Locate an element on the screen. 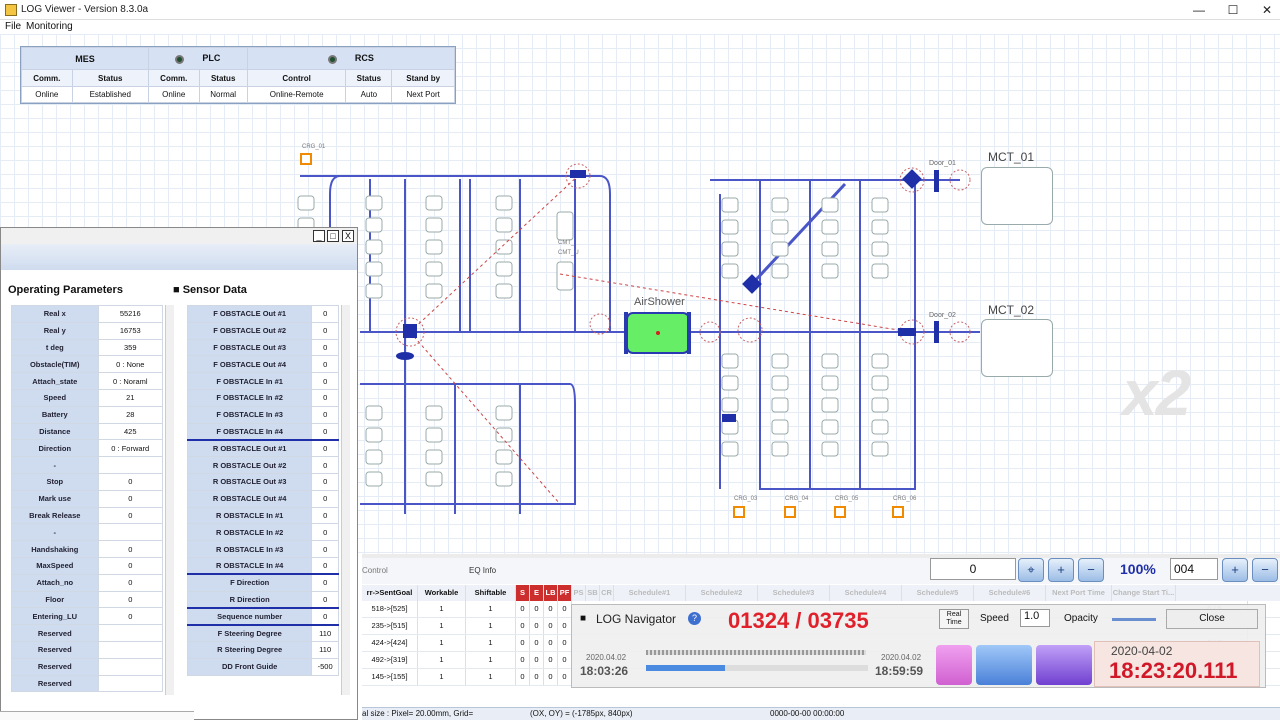 This screenshot has height=720, width=1280. param-value: 0 : Noraml is located at coordinates (130, 381).